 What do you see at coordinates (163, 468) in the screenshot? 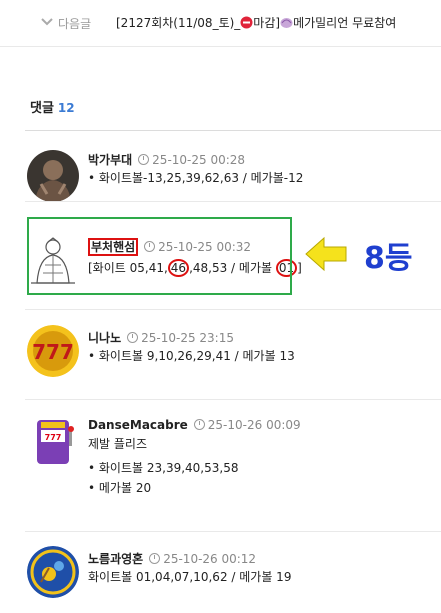
I see `comment-text: • 화이트볼 23,39,40,53,58` at bounding box center [163, 468].